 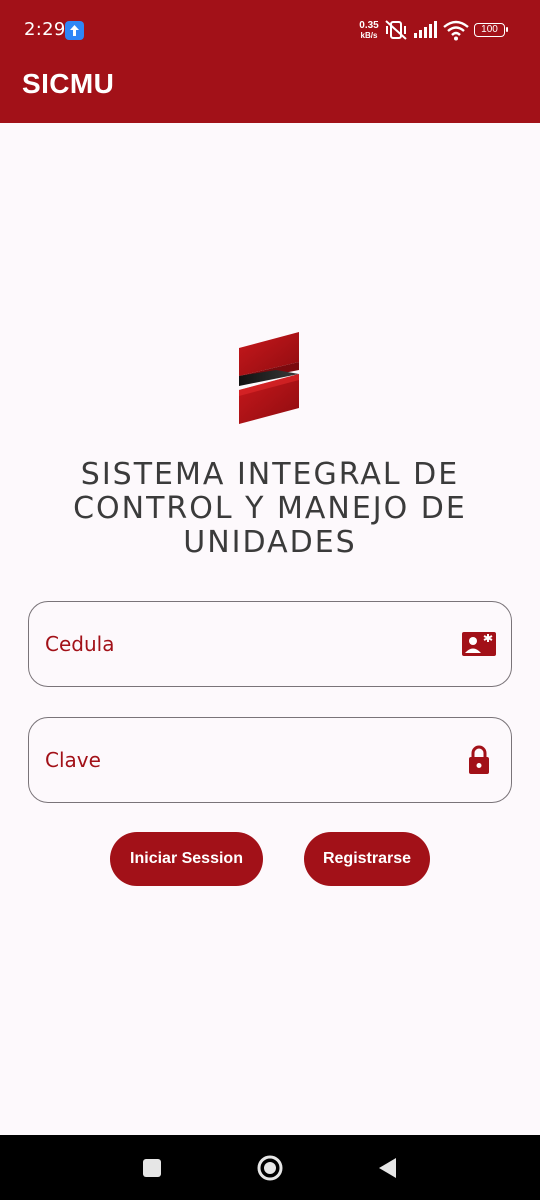 I want to click on register-button: Registrarse, so click(x=367, y=859).